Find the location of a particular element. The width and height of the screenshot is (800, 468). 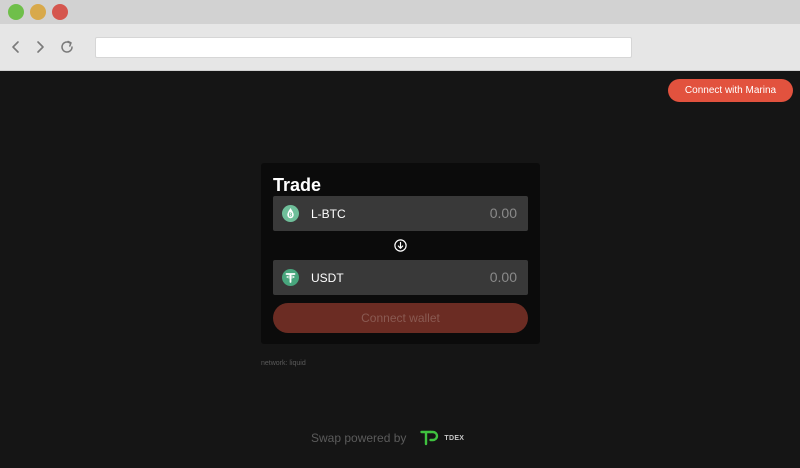

footer: Swap powered by TDEX is located at coordinates (387, 438).